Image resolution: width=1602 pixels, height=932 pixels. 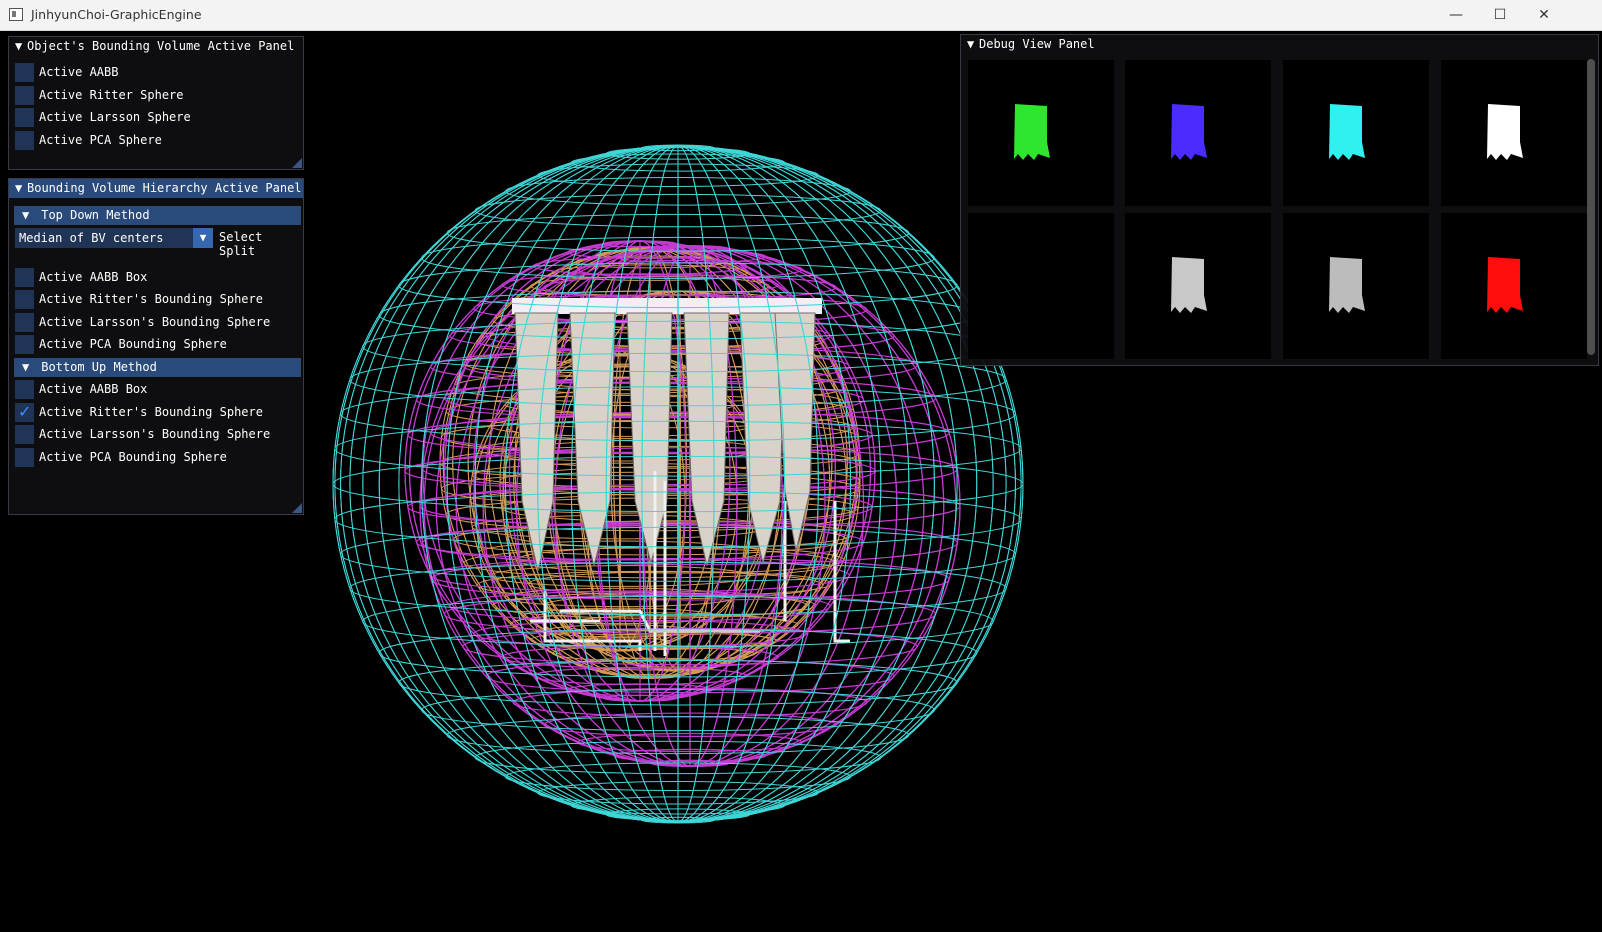 What do you see at coordinates (116, 14) in the screenshot?
I see `window-title: JinhyunChoi-GraphicEngine` at bounding box center [116, 14].